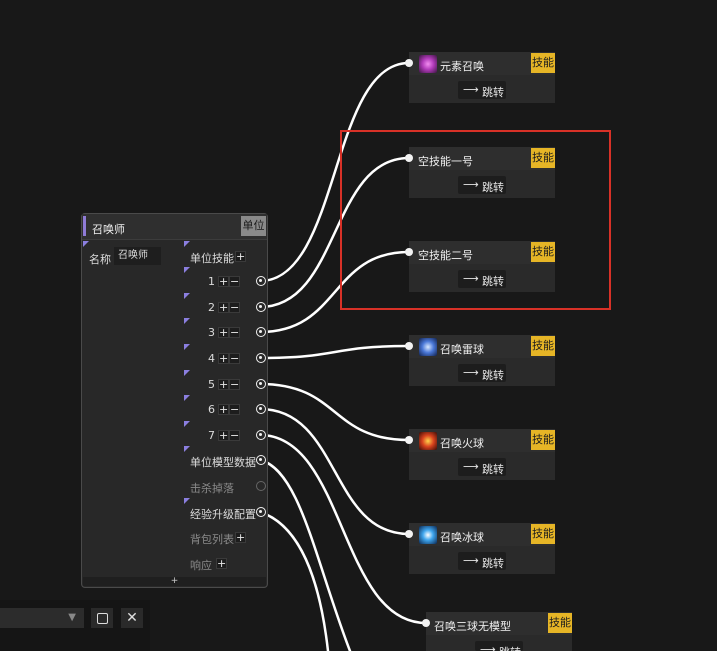 Image resolution: width=717 pixels, height=651 pixels. Describe the element at coordinates (482, 158) in the screenshot. I see `skill-node-header: 空技能一号 技能` at that location.